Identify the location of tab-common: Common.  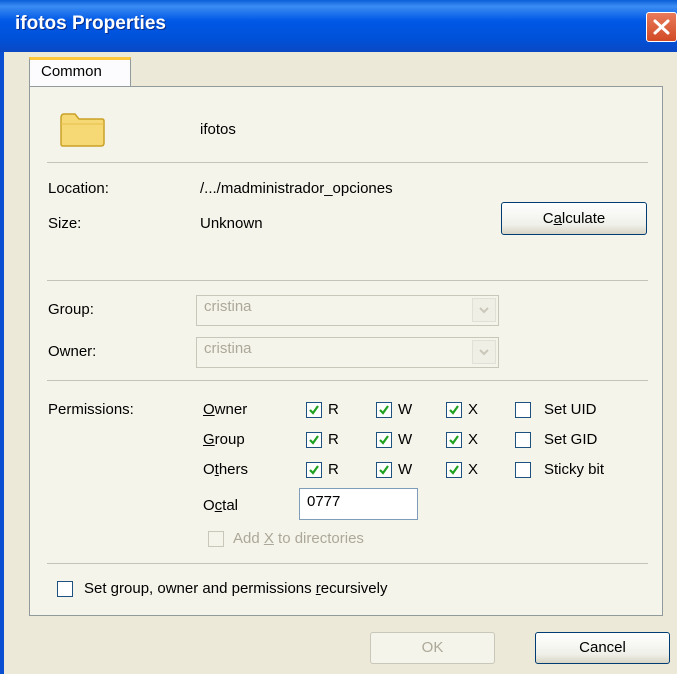
(80, 72).